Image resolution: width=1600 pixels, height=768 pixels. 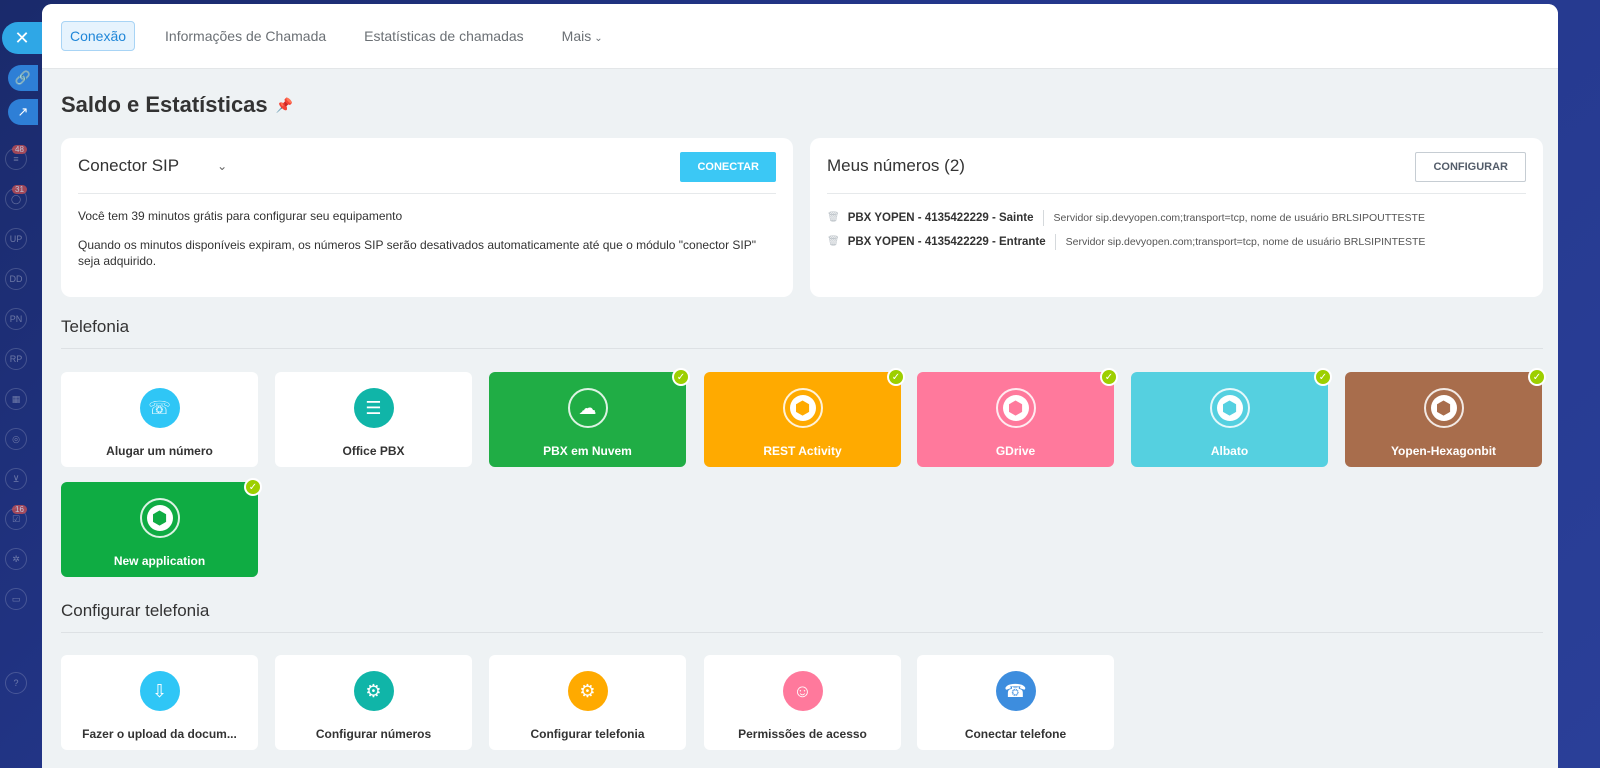 I want to click on tile-label: Alugar um número, so click(x=159, y=451).